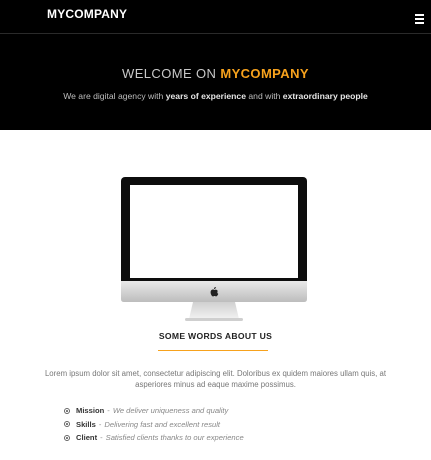 This screenshot has height=460, width=431. What do you see at coordinates (264, 96) in the screenshot?
I see `hero-sub-part2: and with` at bounding box center [264, 96].